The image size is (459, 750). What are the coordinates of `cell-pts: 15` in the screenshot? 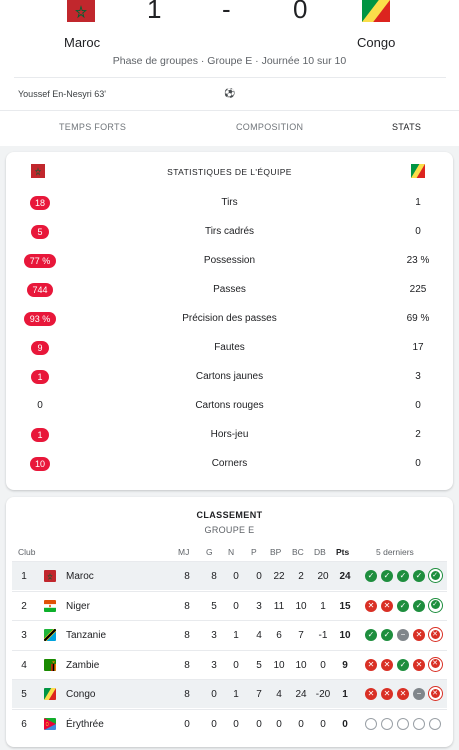 It's located at (345, 606).